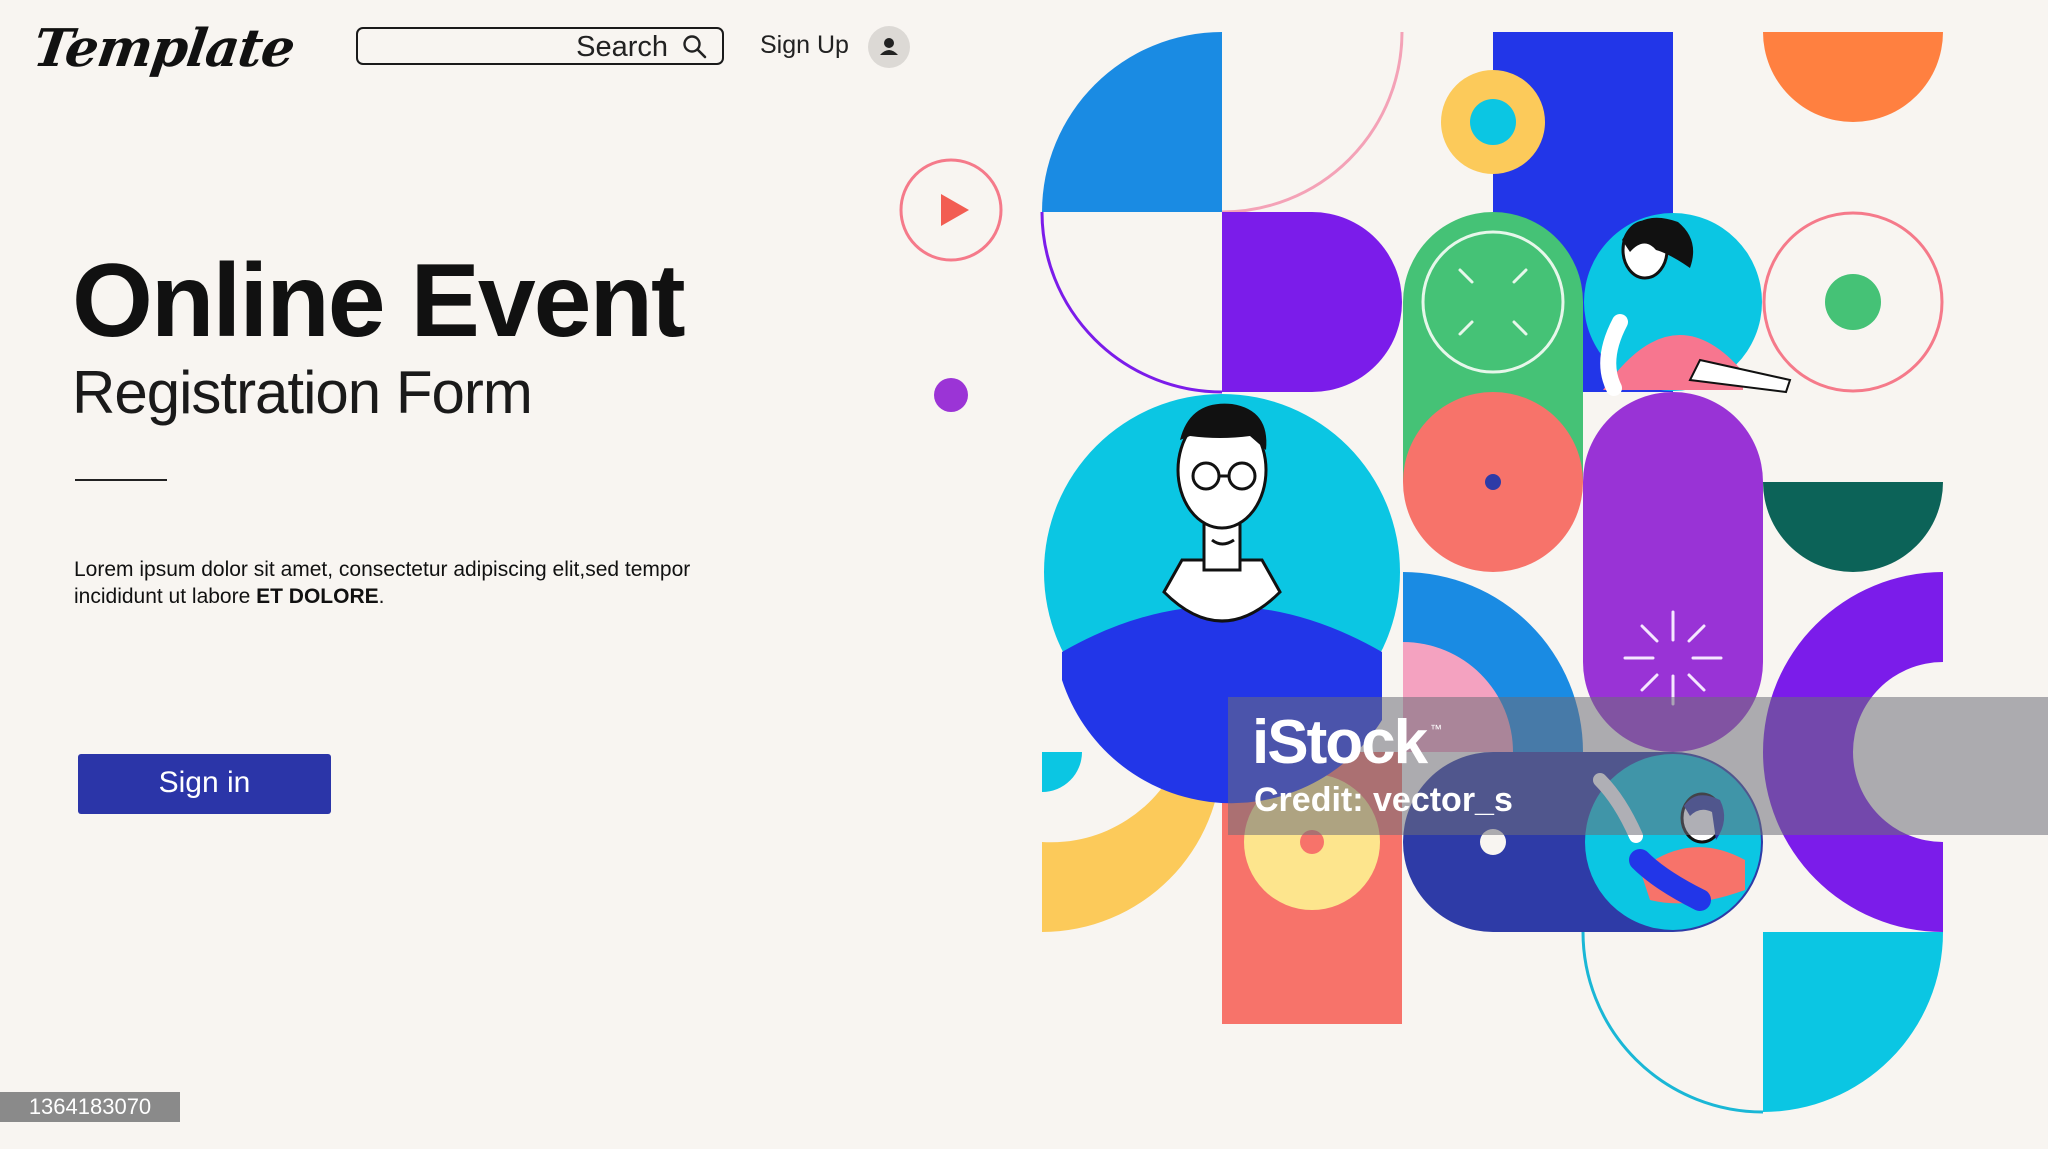  What do you see at coordinates (90, 1107) in the screenshot?
I see `image-id: 1364183070` at bounding box center [90, 1107].